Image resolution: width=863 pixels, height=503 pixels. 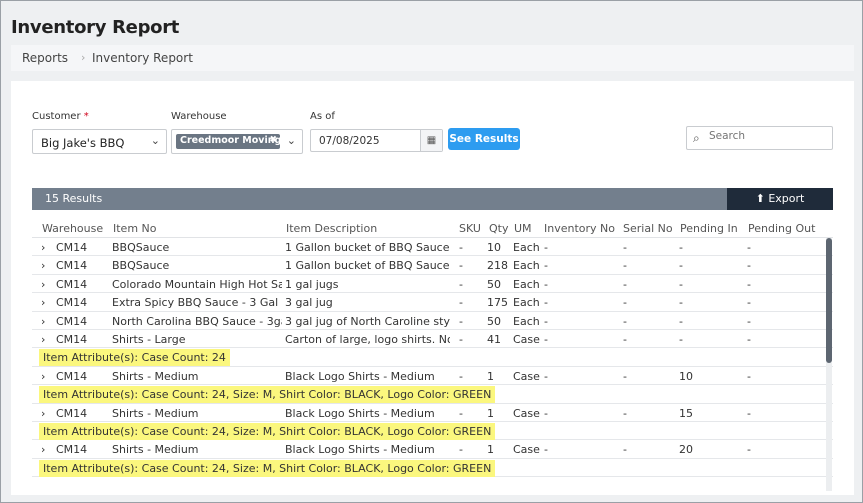 What do you see at coordinates (379, 199) in the screenshot?
I see `results-count: 15 Results` at bounding box center [379, 199].